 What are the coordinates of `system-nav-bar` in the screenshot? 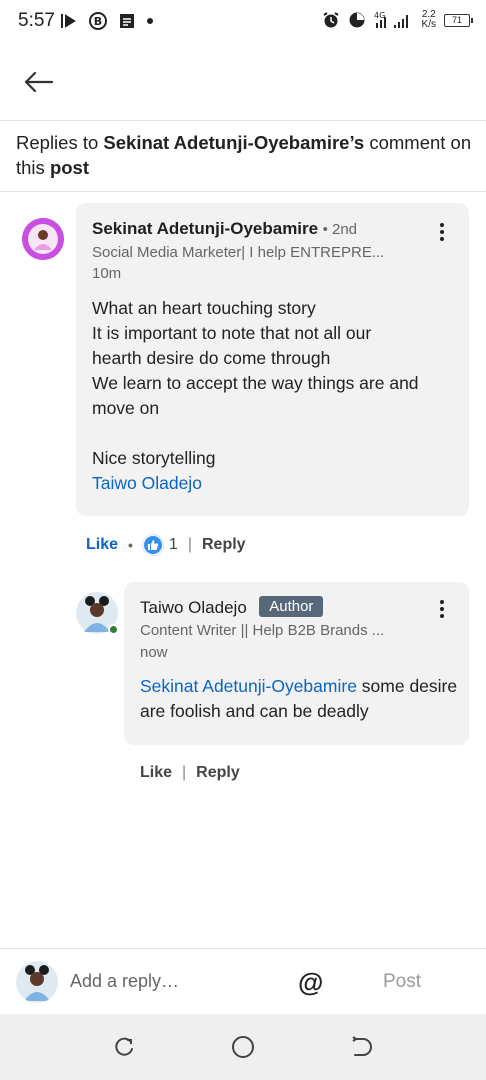 It's located at (243, 1047).